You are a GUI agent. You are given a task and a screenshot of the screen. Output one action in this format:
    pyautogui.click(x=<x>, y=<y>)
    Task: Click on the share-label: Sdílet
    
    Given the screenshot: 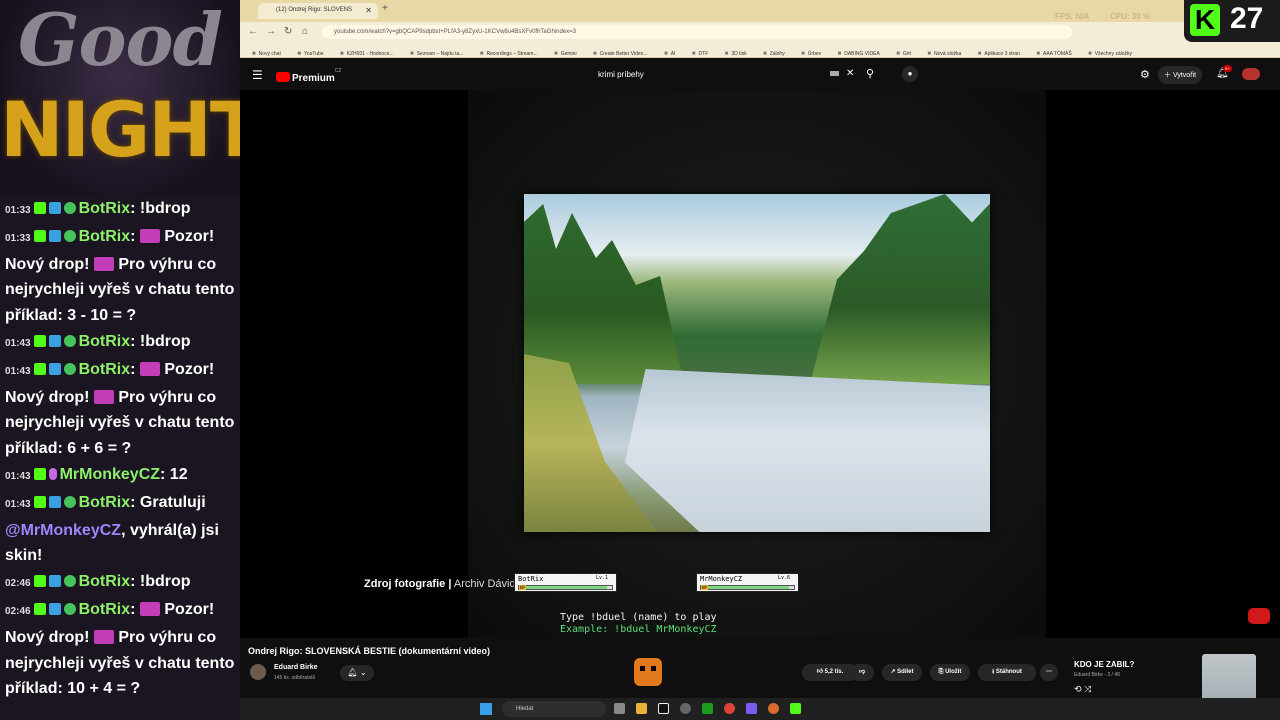 What is the action you would take?
    pyautogui.click(x=905, y=672)
    